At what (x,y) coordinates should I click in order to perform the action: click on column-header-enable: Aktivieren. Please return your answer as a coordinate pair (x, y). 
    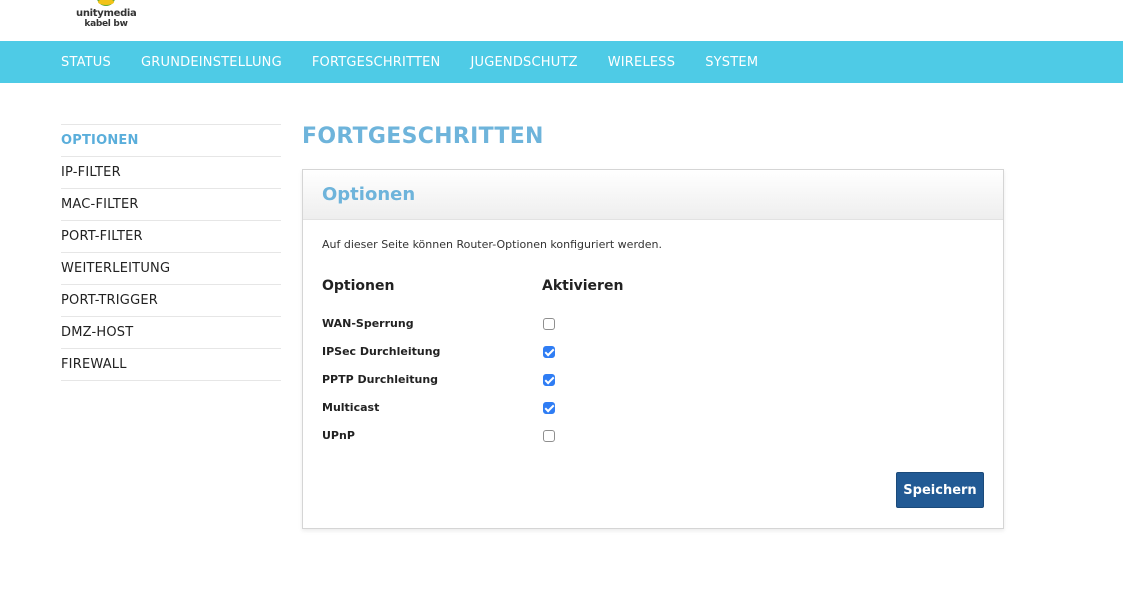
    Looking at the image, I should click on (583, 286).